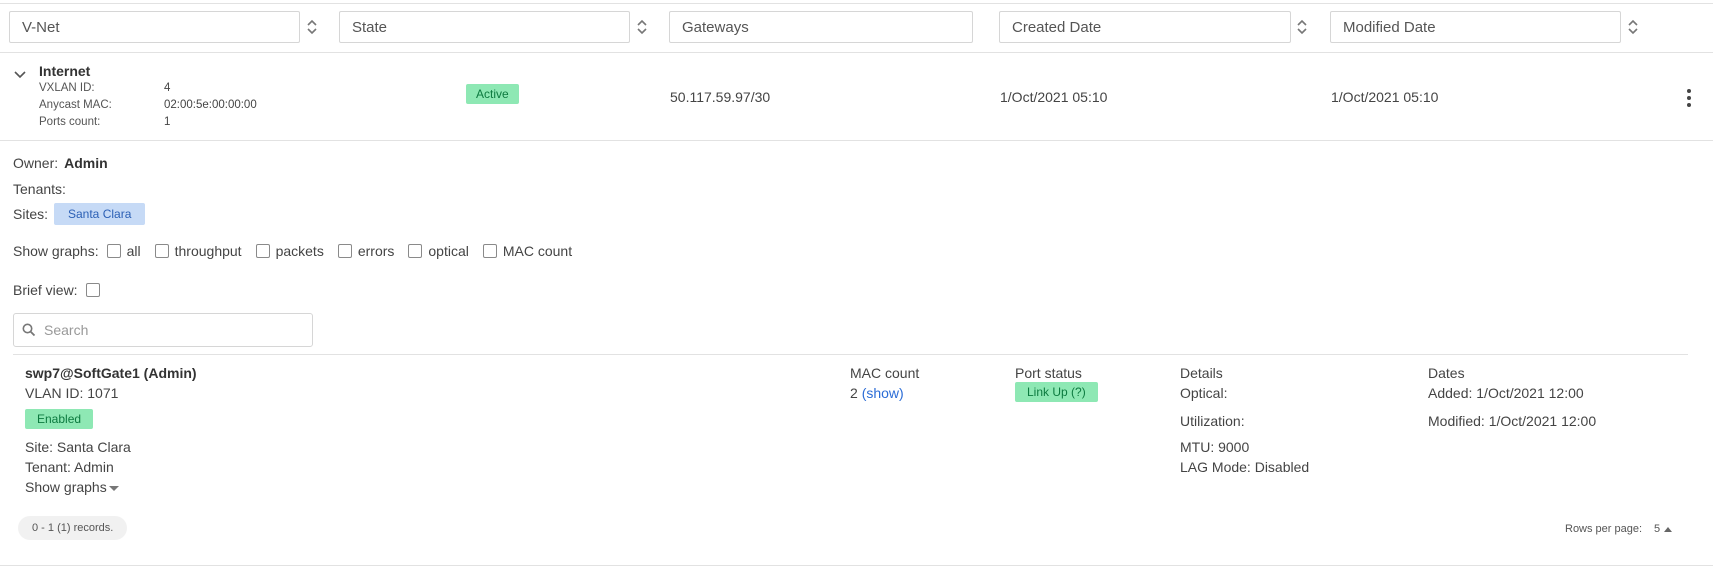 The image size is (1713, 570). I want to click on created-date-sort-icon, so click(1302, 27).